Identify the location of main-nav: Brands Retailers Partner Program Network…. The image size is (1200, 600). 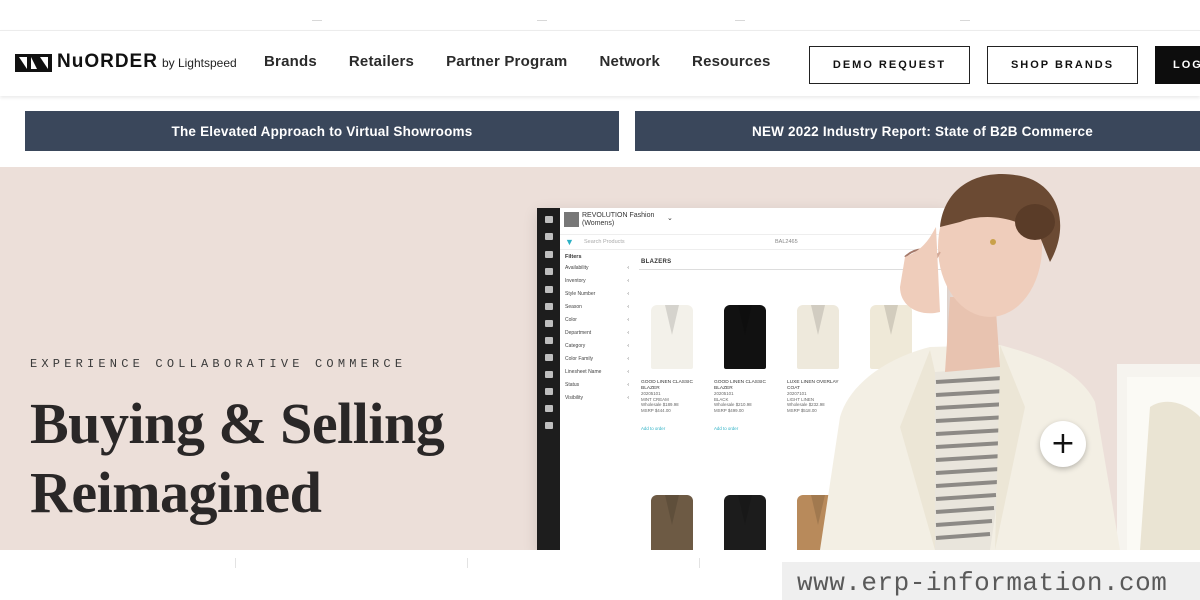
(533, 61).